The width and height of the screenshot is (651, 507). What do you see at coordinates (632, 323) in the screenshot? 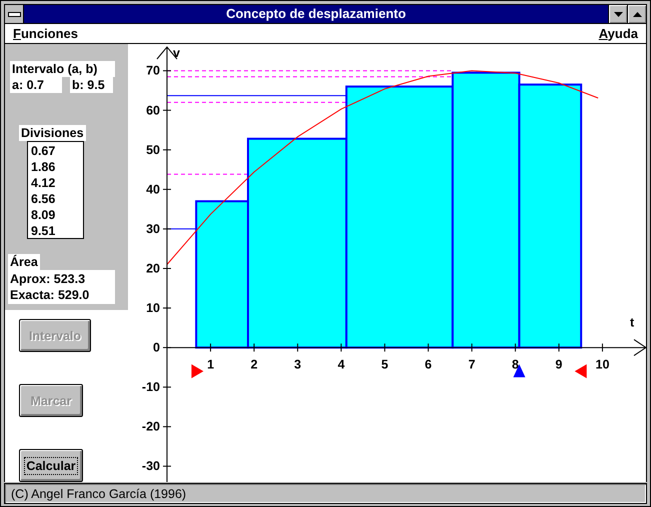
I see `x-axis-label: t` at bounding box center [632, 323].